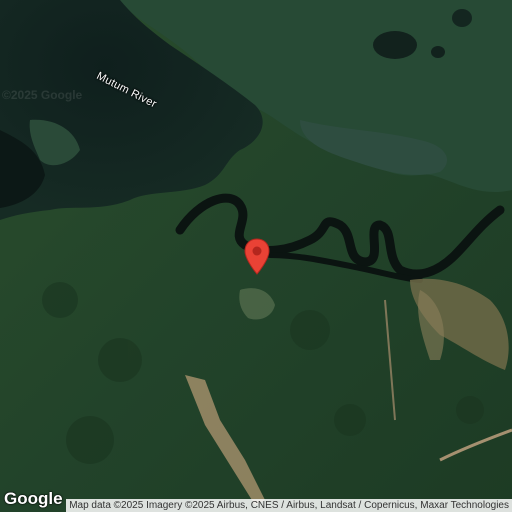 The width and height of the screenshot is (512, 512). Describe the element at coordinates (42, 95) in the screenshot. I see `map-watermark: ©2025 Google` at that location.